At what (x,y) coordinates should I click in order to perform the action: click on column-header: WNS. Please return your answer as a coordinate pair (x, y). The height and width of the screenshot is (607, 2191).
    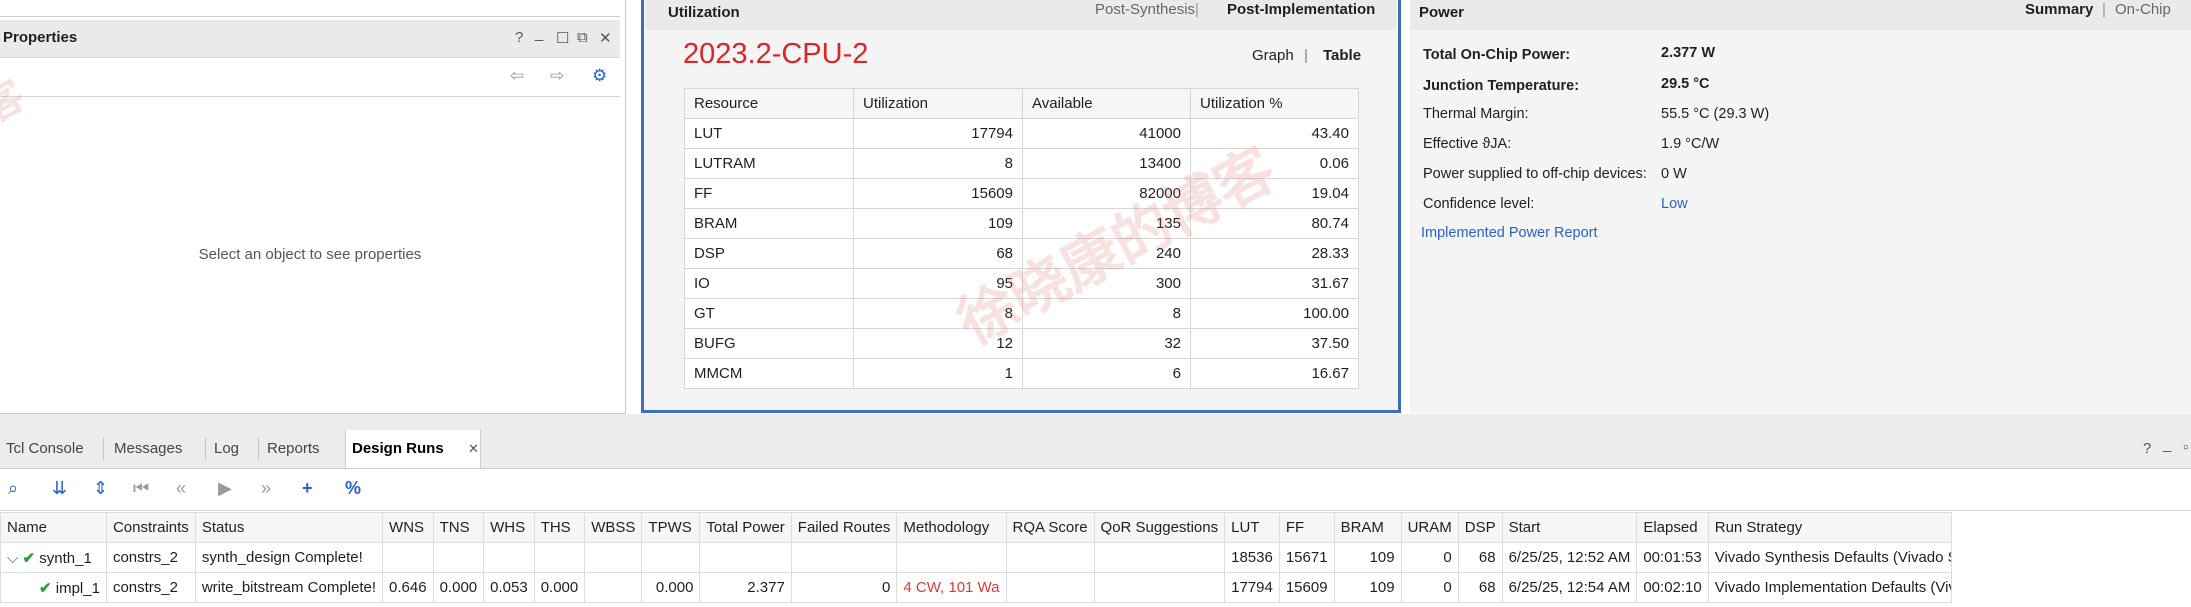
    Looking at the image, I should click on (408, 527).